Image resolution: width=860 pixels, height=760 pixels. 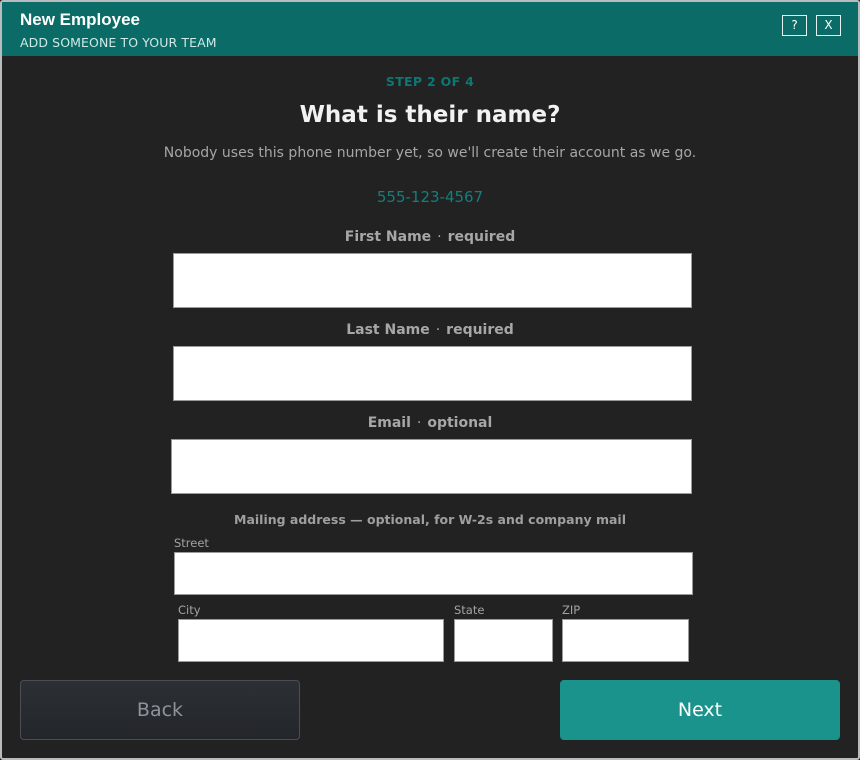 I want to click on next-button: Next, so click(x=700, y=710).